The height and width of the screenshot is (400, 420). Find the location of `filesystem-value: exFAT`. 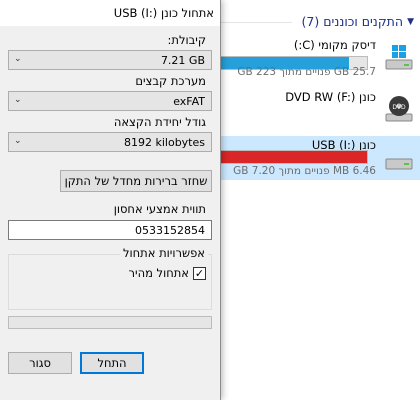

filesystem-value: exFAT is located at coordinates (189, 101).